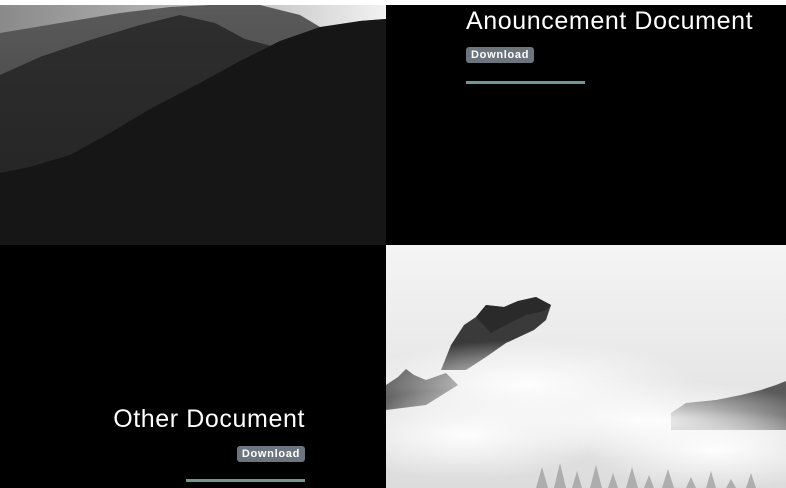 Image resolution: width=786 pixels, height=488 pixels. What do you see at coordinates (500, 55) in the screenshot?
I see `announcement-download-button: Download` at bounding box center [500, 55].